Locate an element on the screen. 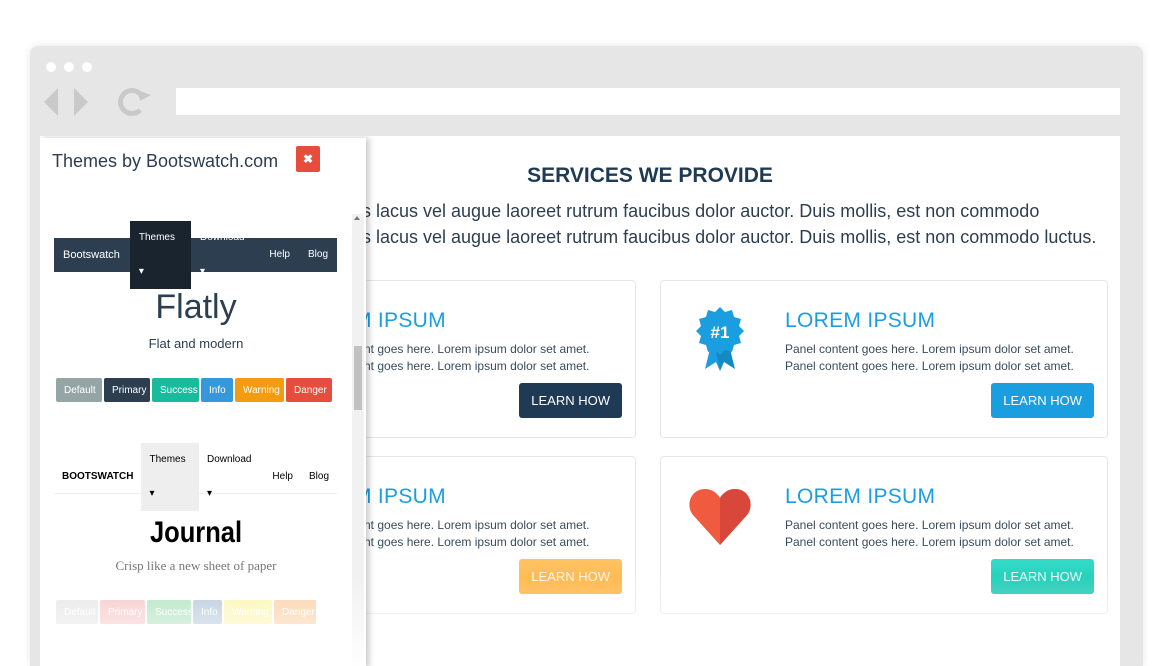 The height and width of the screenshot is (666, 1170). flatly-navbar: Bootswatch Themes ▾ Download ▾ Help Blog is located at coordinates (195, 255).